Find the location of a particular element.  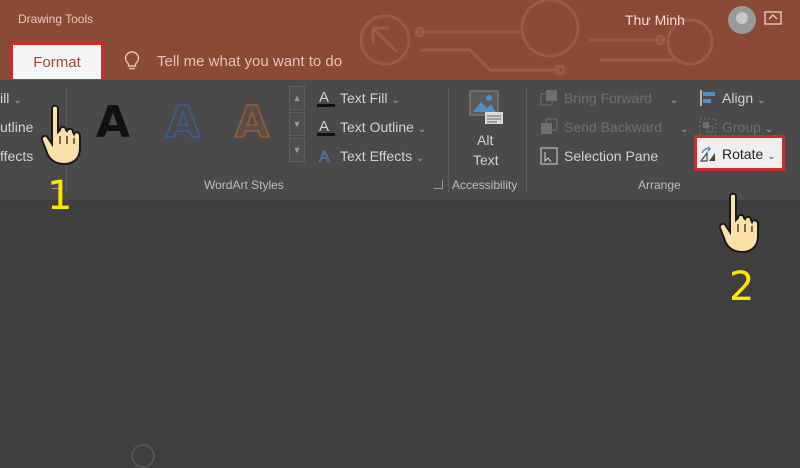

rotate-icon is located at coordinates (707, 154).